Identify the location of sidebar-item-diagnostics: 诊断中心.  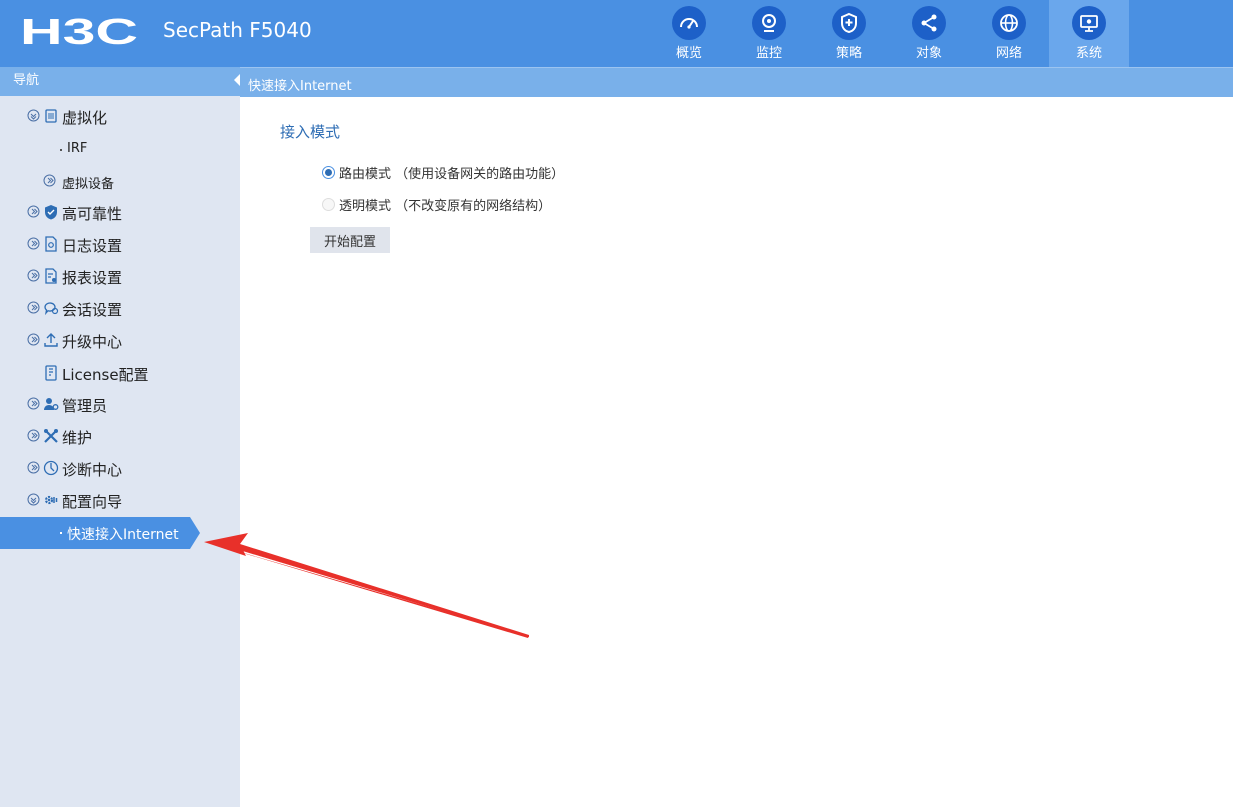
(120, 469).